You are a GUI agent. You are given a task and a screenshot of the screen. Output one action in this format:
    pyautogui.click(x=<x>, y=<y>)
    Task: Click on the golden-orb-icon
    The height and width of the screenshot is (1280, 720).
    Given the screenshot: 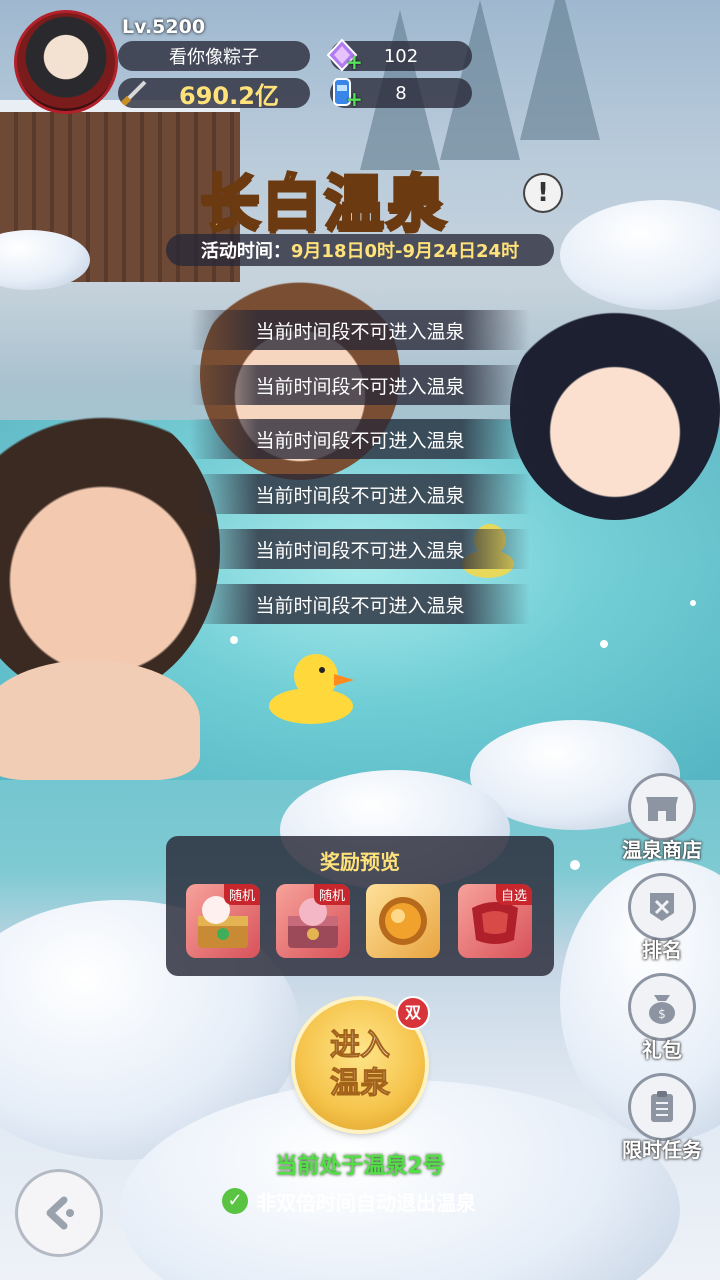 What is the action you would take?
    pyautogui.click(x=403, y=921)
    